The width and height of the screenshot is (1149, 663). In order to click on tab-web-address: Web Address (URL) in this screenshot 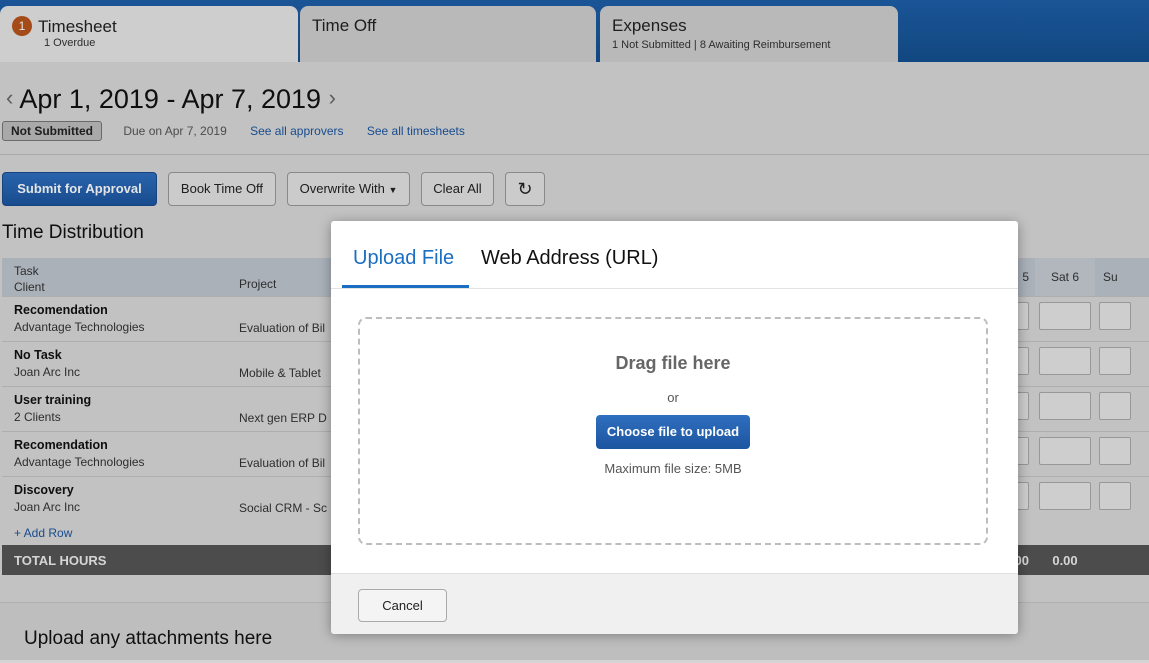, I will do `click(569, 258)`.